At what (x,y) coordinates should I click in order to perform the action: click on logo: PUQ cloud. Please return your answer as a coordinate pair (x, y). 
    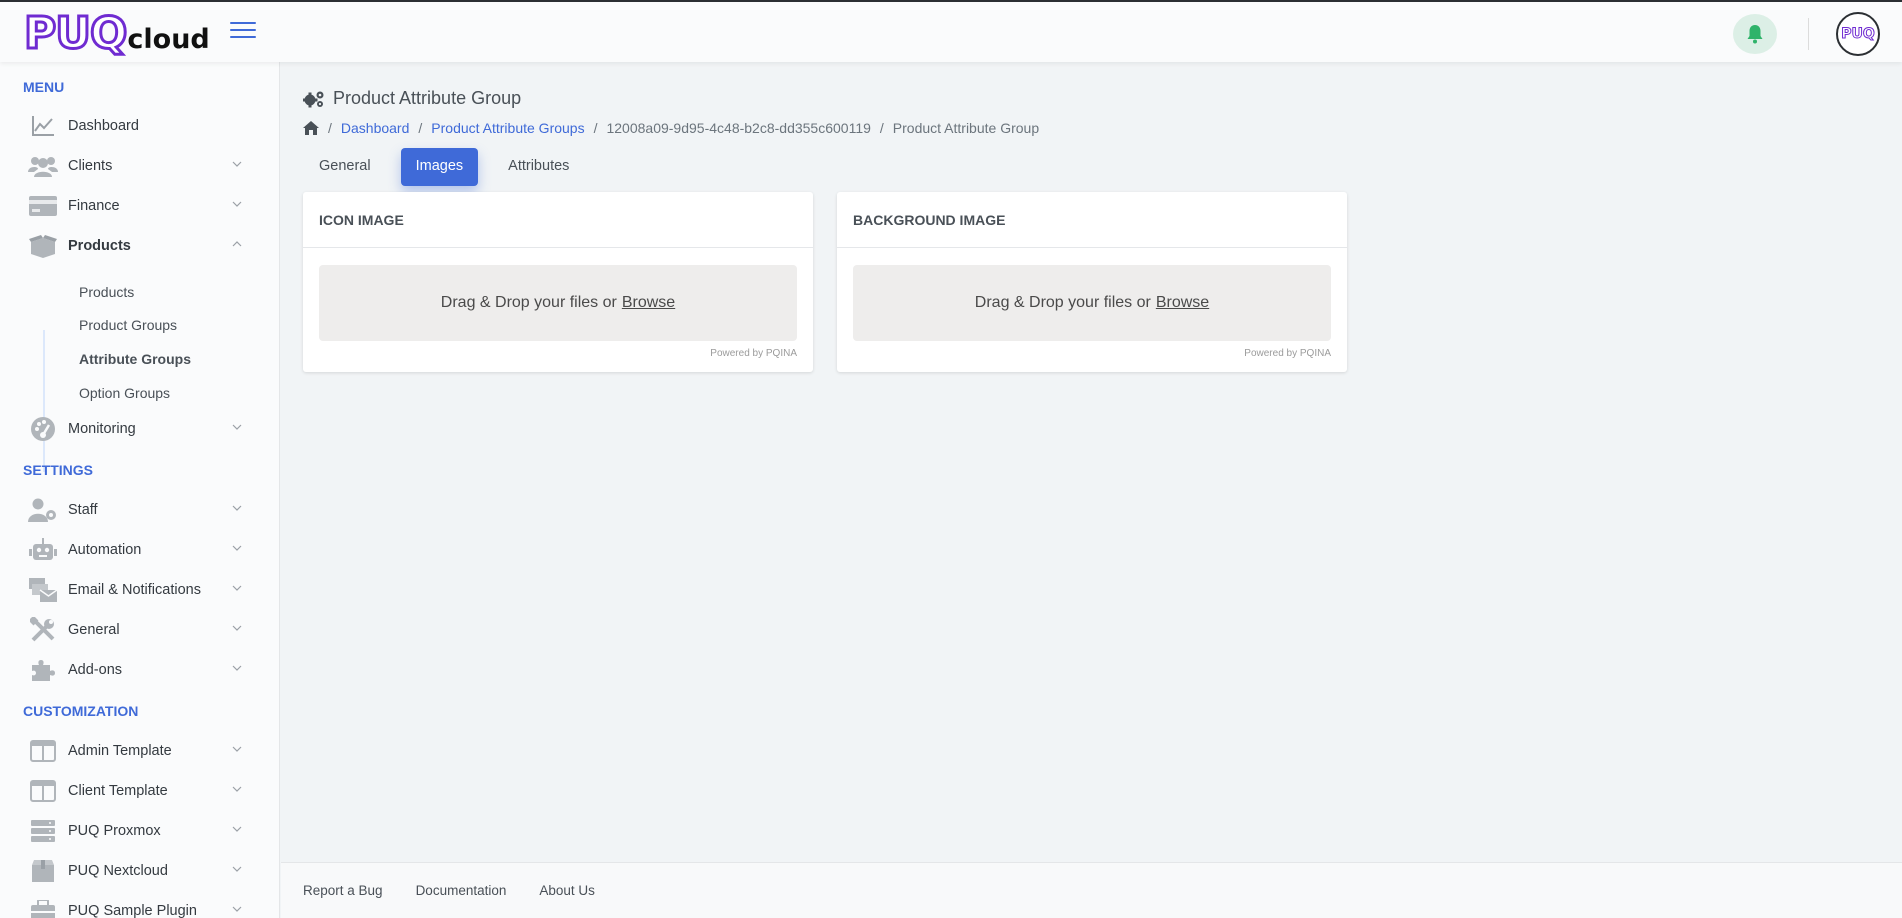
    Looking at the image, I should click on (116, 33).